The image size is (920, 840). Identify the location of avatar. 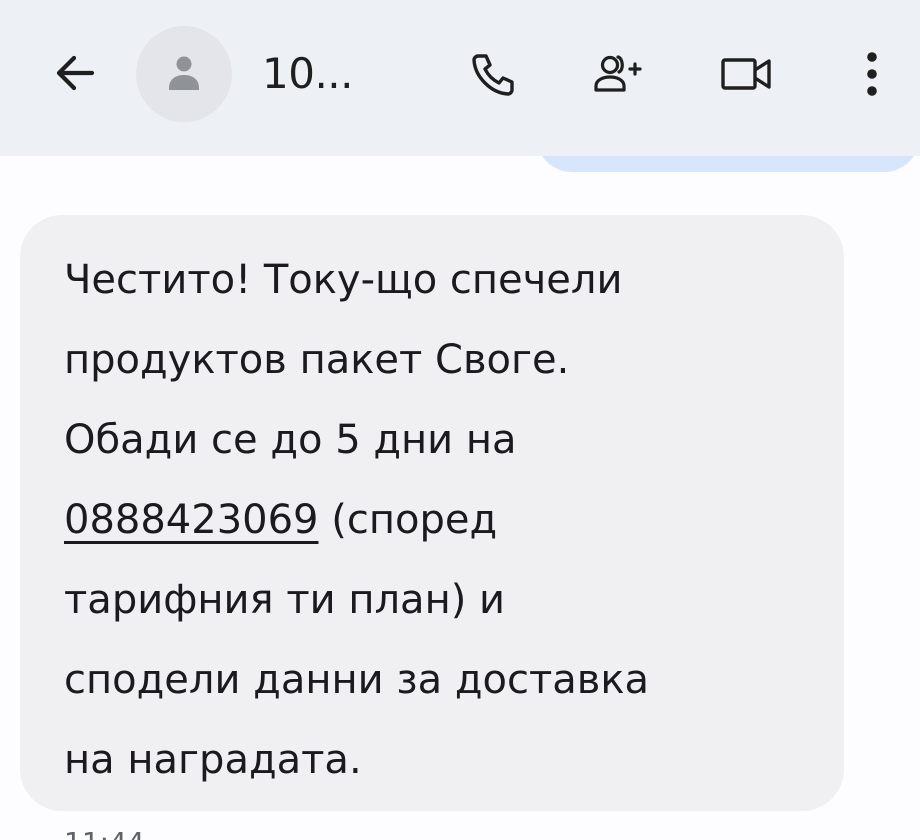
(184, 74).